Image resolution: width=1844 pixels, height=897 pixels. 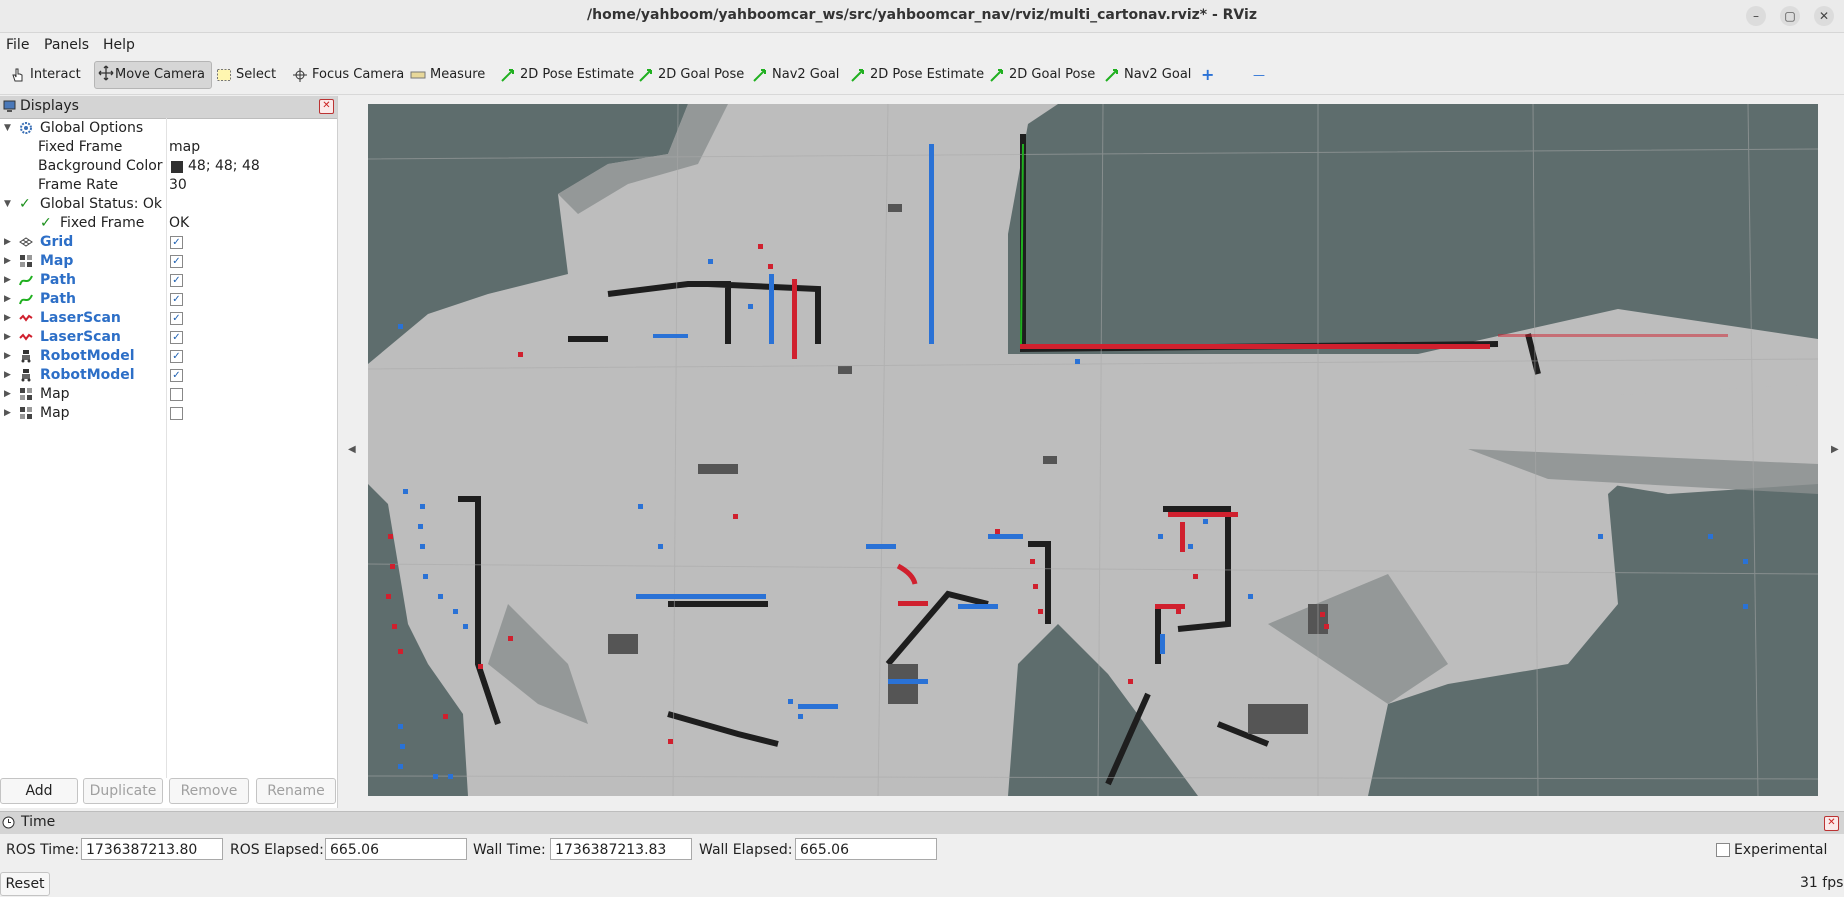 What do you see at coordinates (17, 75) in the screenshot?
I see `hand-pointer-icon` at bounding box center [17, 75].